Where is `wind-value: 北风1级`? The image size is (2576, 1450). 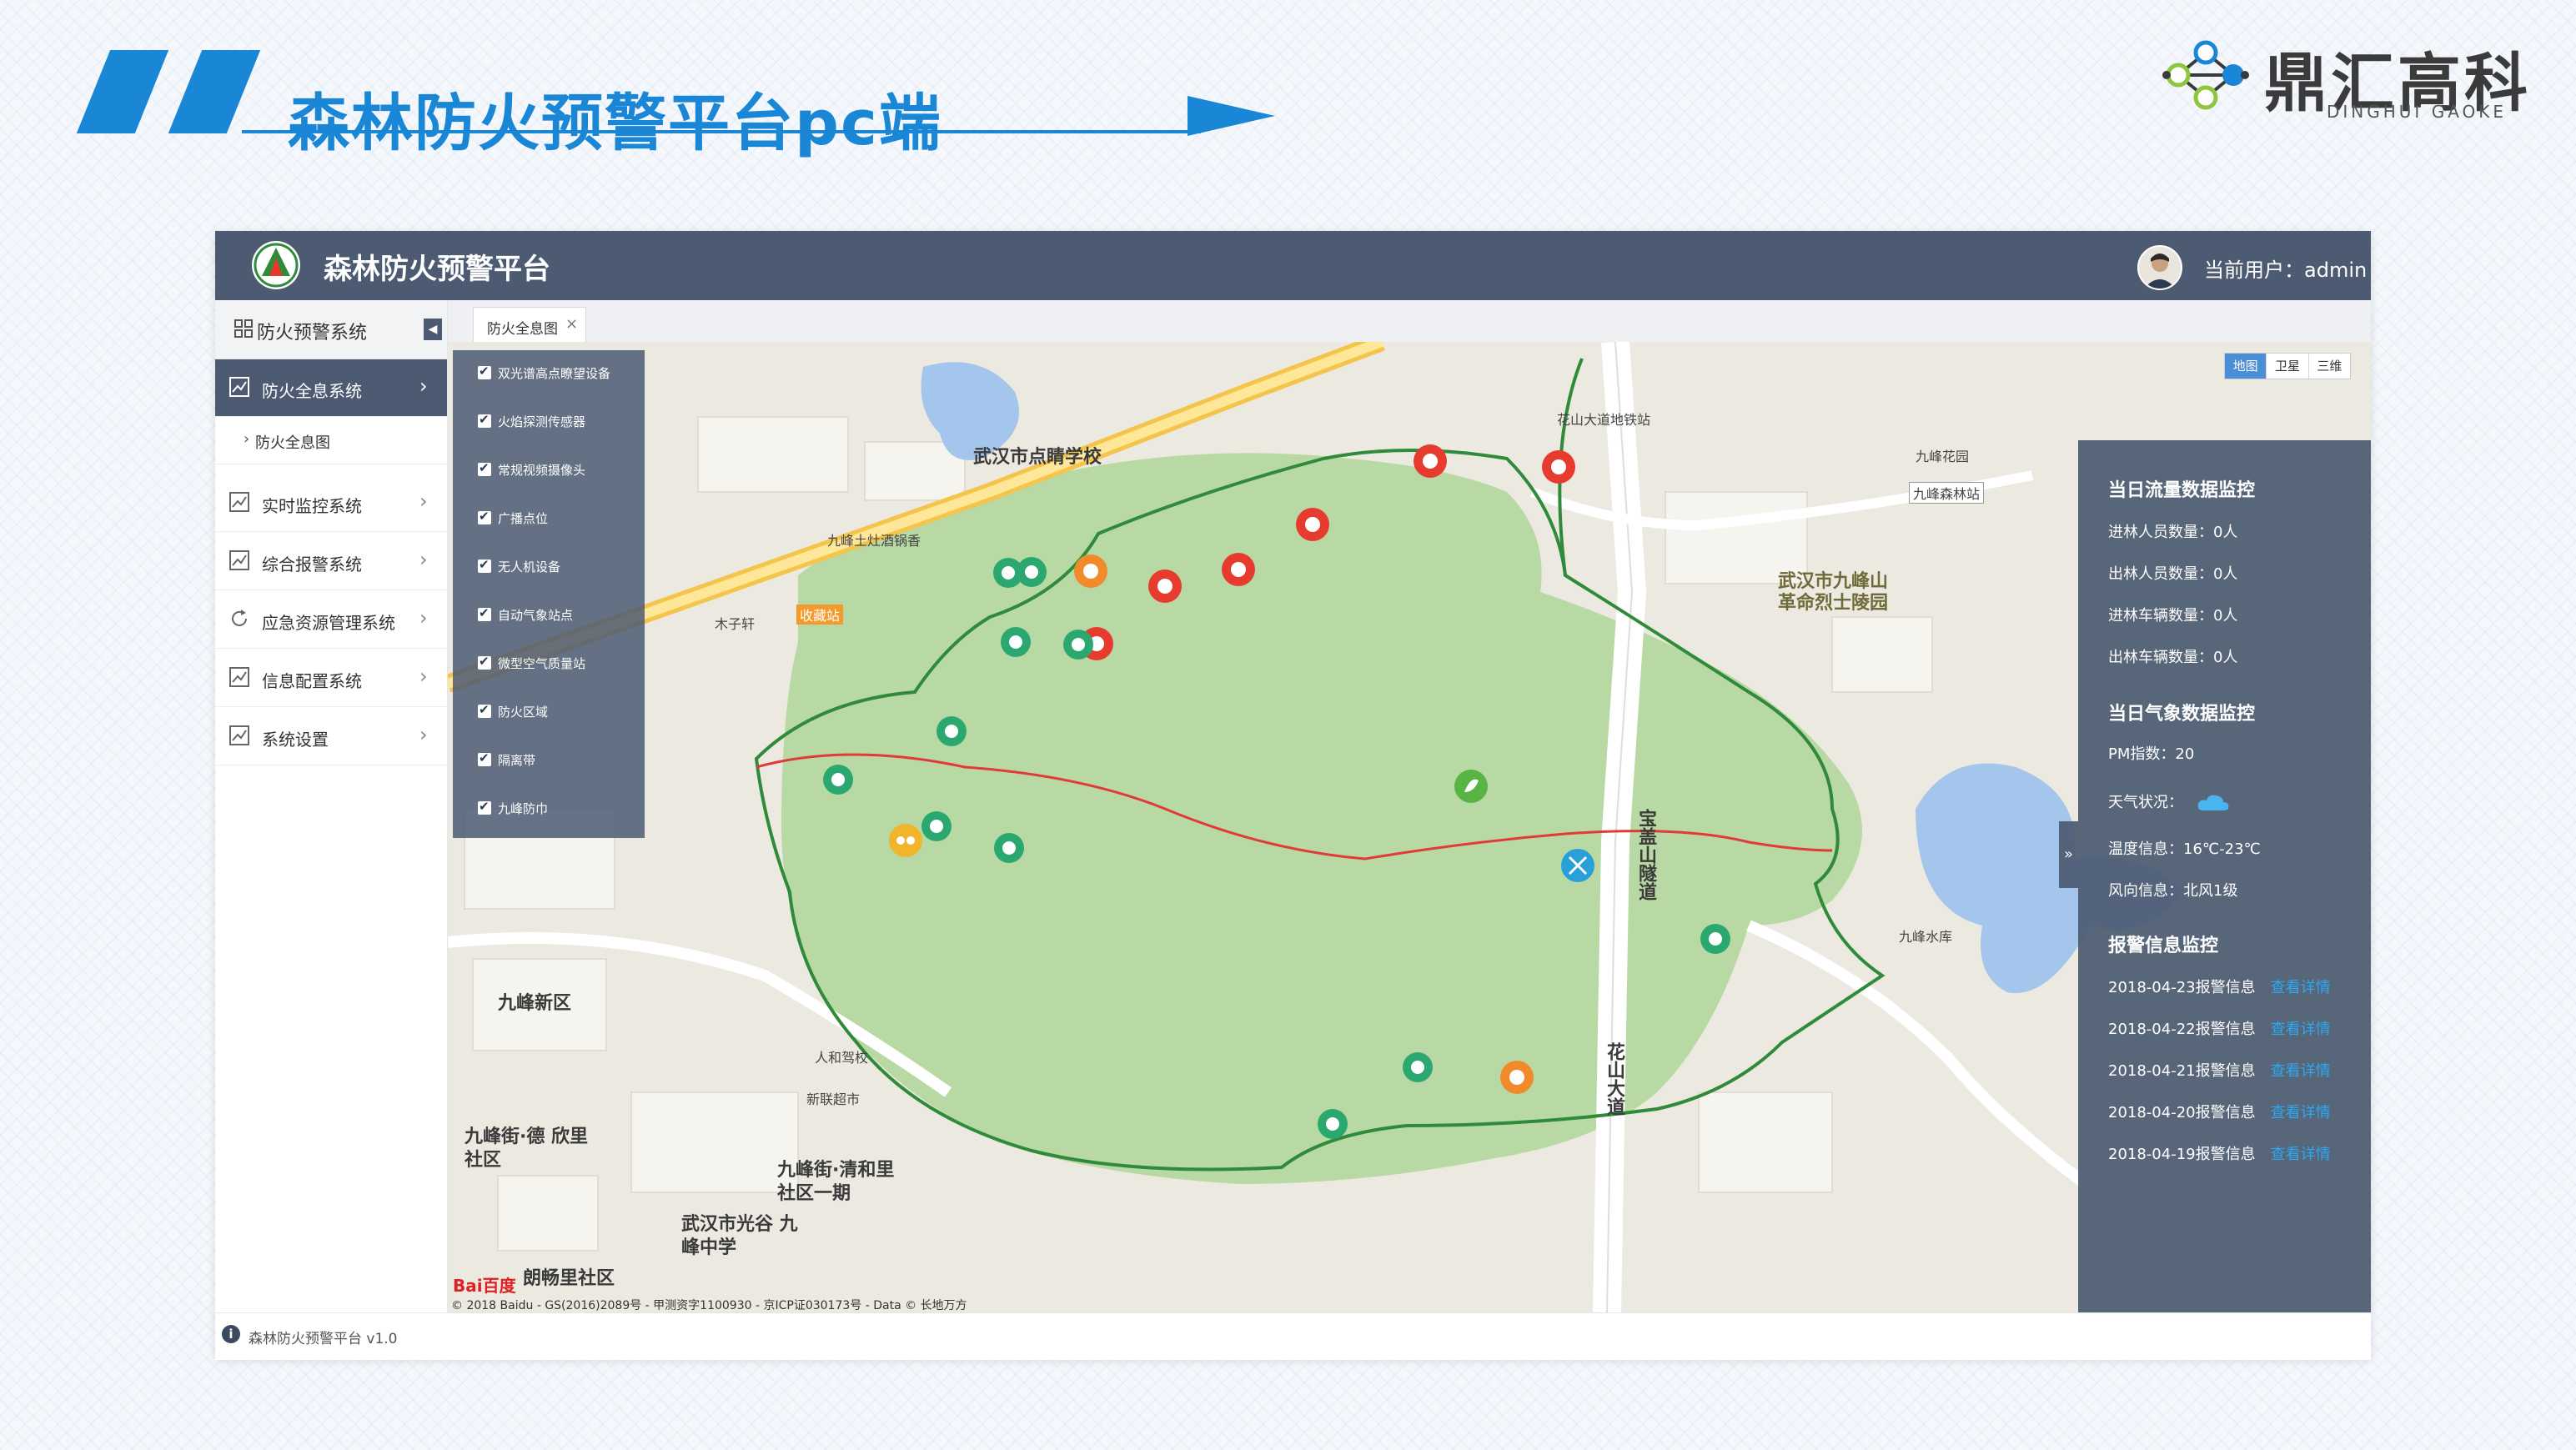
wind-value: 北风1级 is located at coordinates (2210, 891).